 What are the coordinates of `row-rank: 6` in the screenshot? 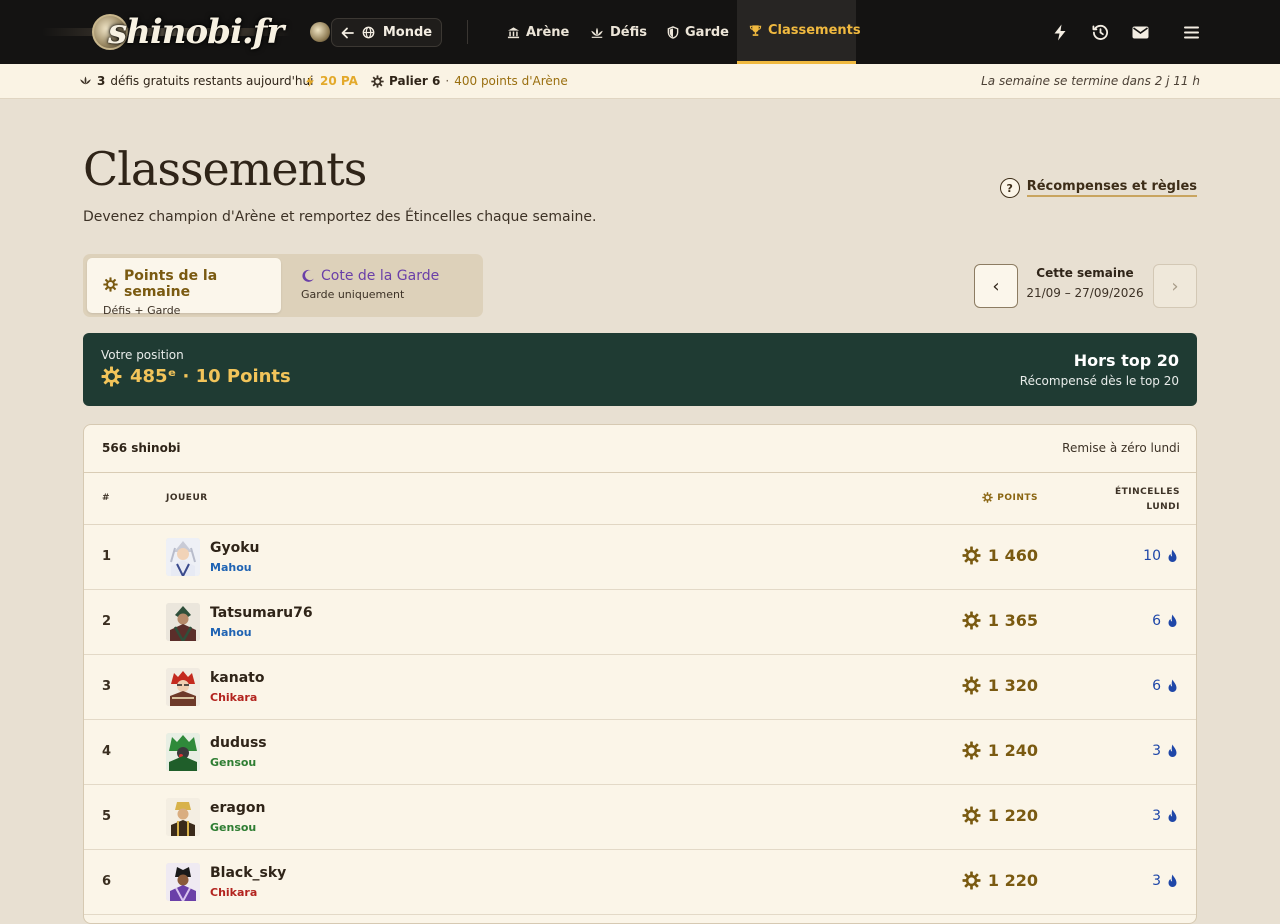 It's located at (107, 881).